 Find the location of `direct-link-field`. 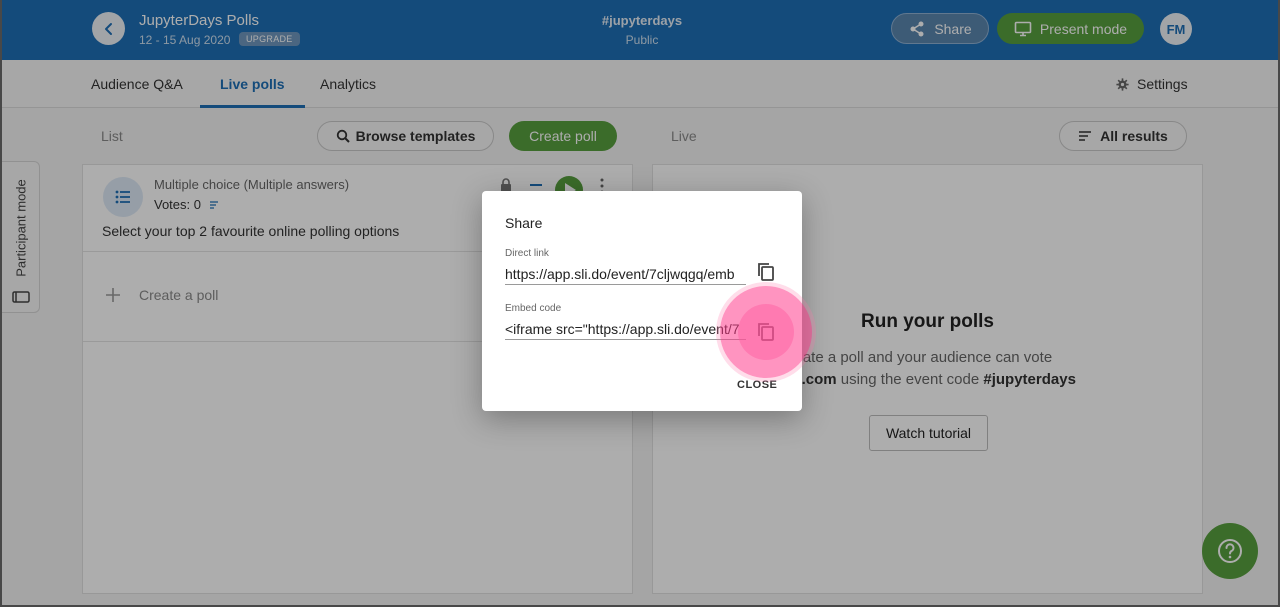

direct-link-field is located at coordinates (625, 274).